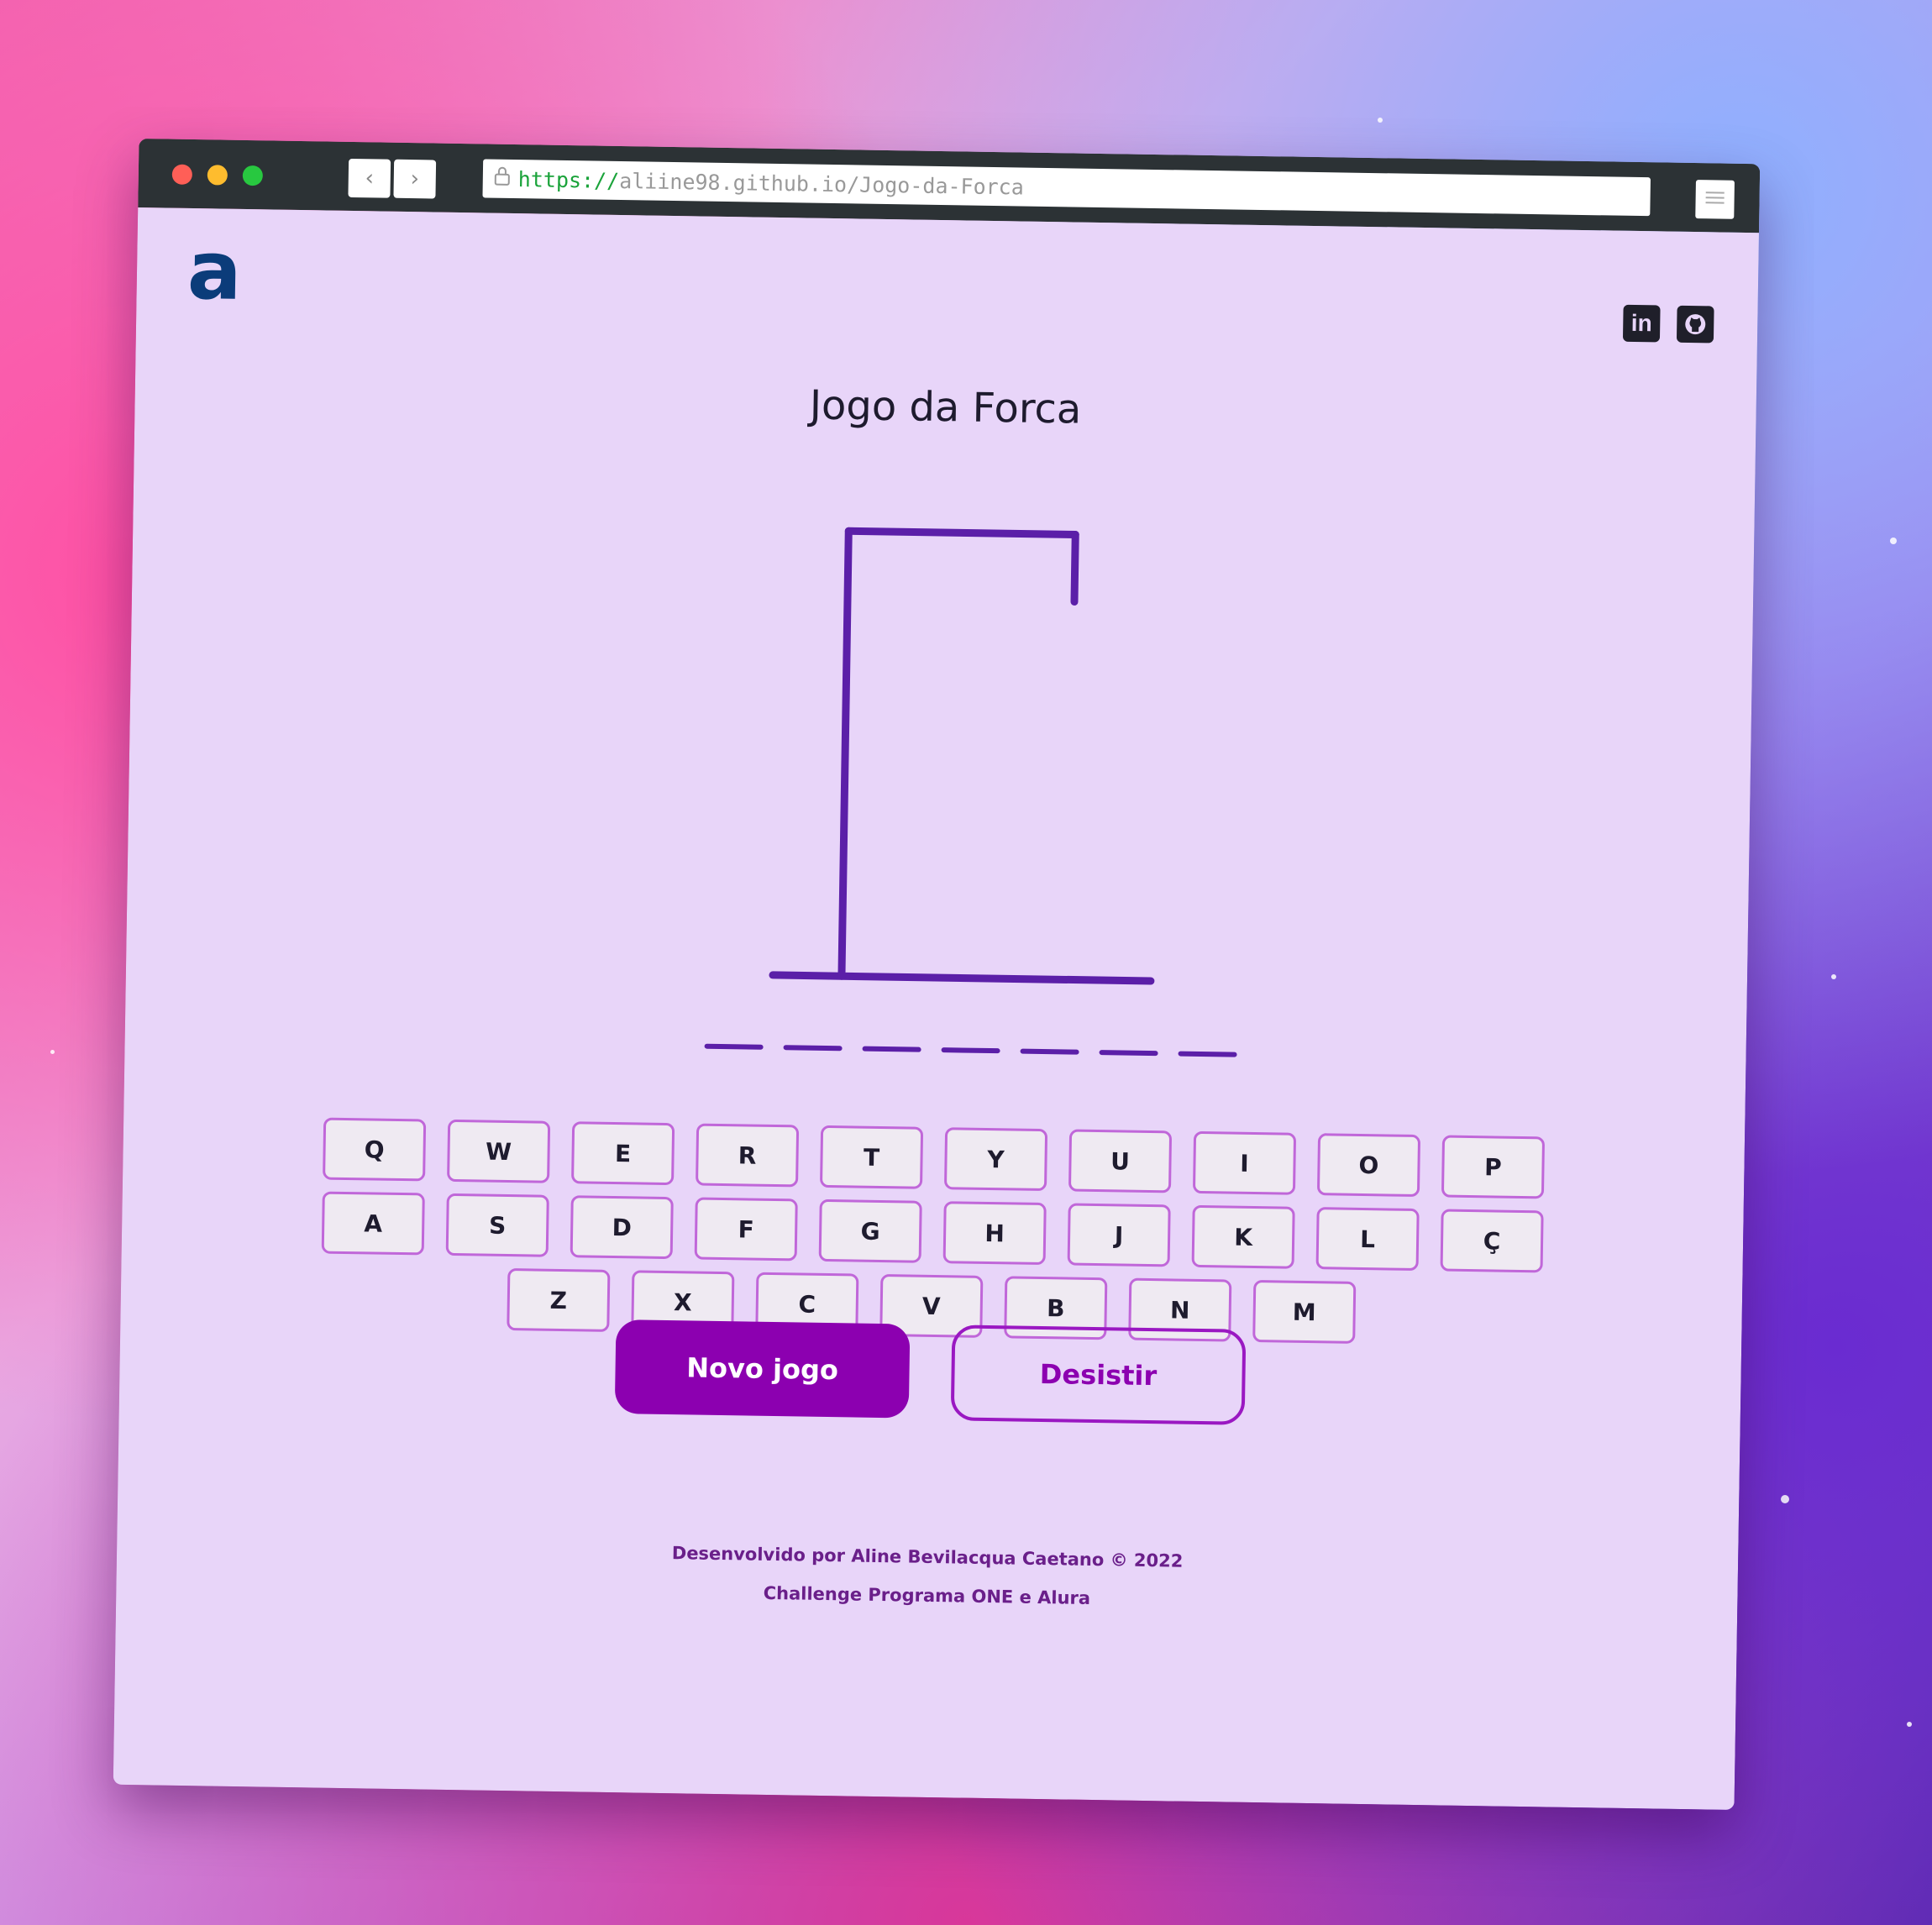  I want to click on close-window-dot, so click(182, 175).